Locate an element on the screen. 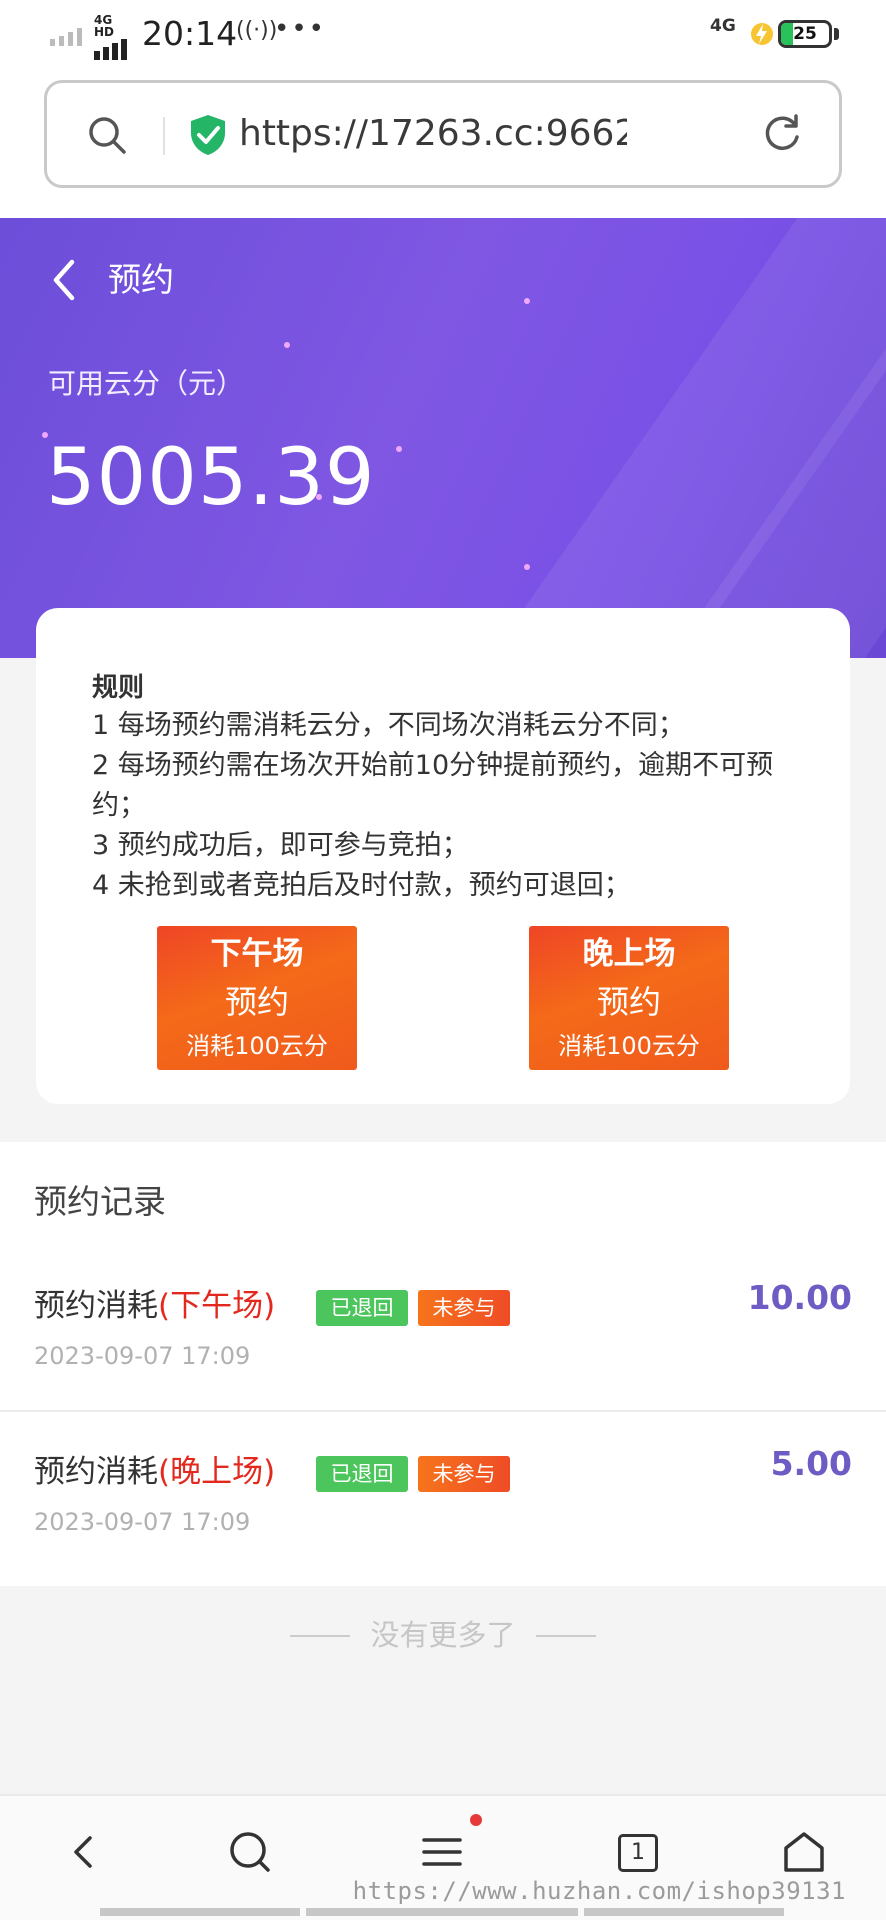 This screenshot has height=1920, width=886. session-name: 晚上场 is located at coordinates (629, 954).